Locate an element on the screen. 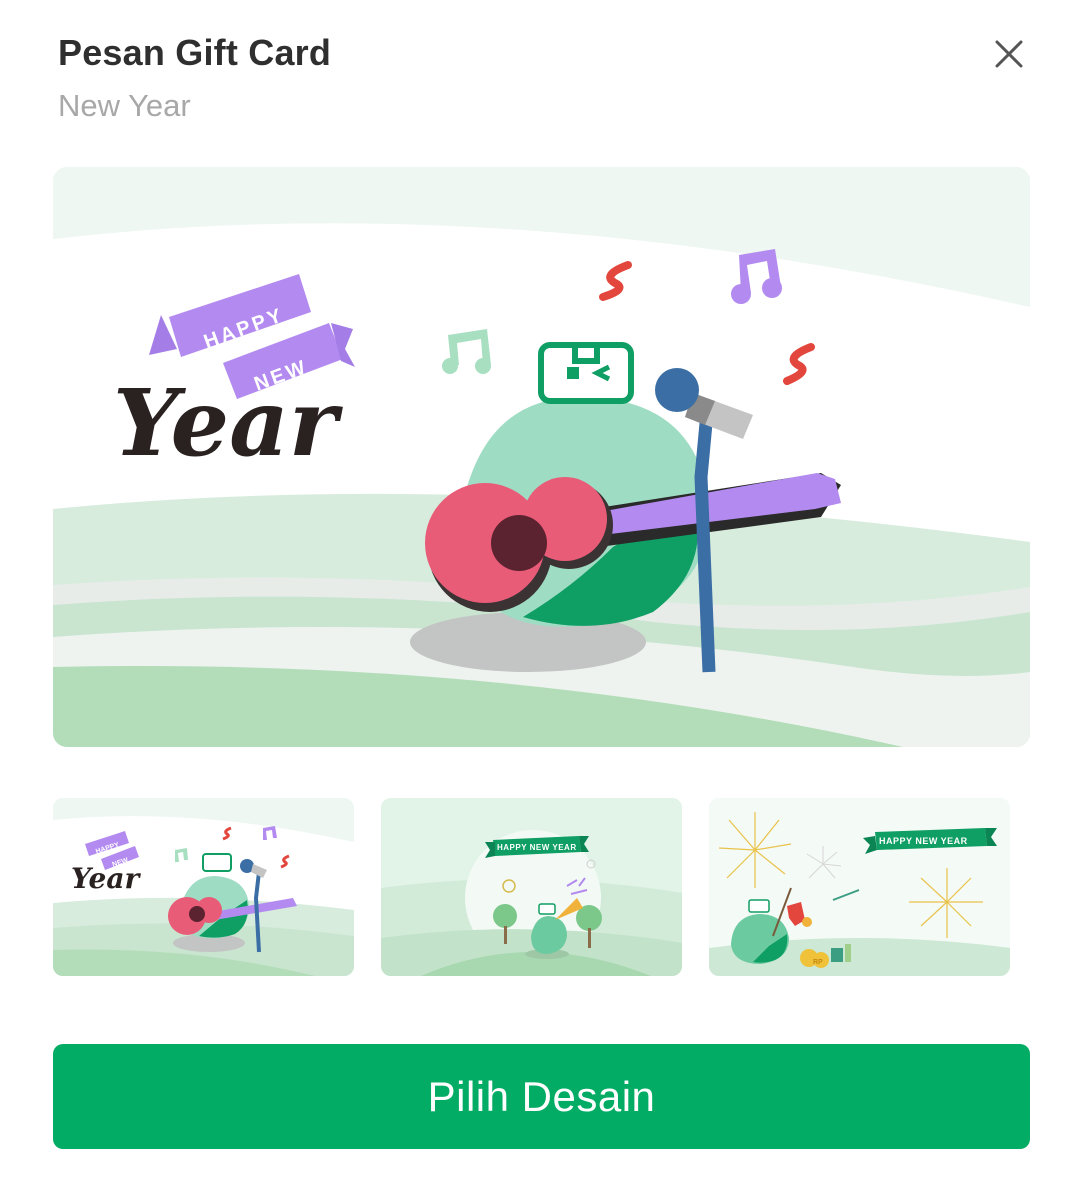 The image size is (1079, 1186). design-thumbnail-3: HAPPY NEW YEAR RP is located at coordinates (859, 887).